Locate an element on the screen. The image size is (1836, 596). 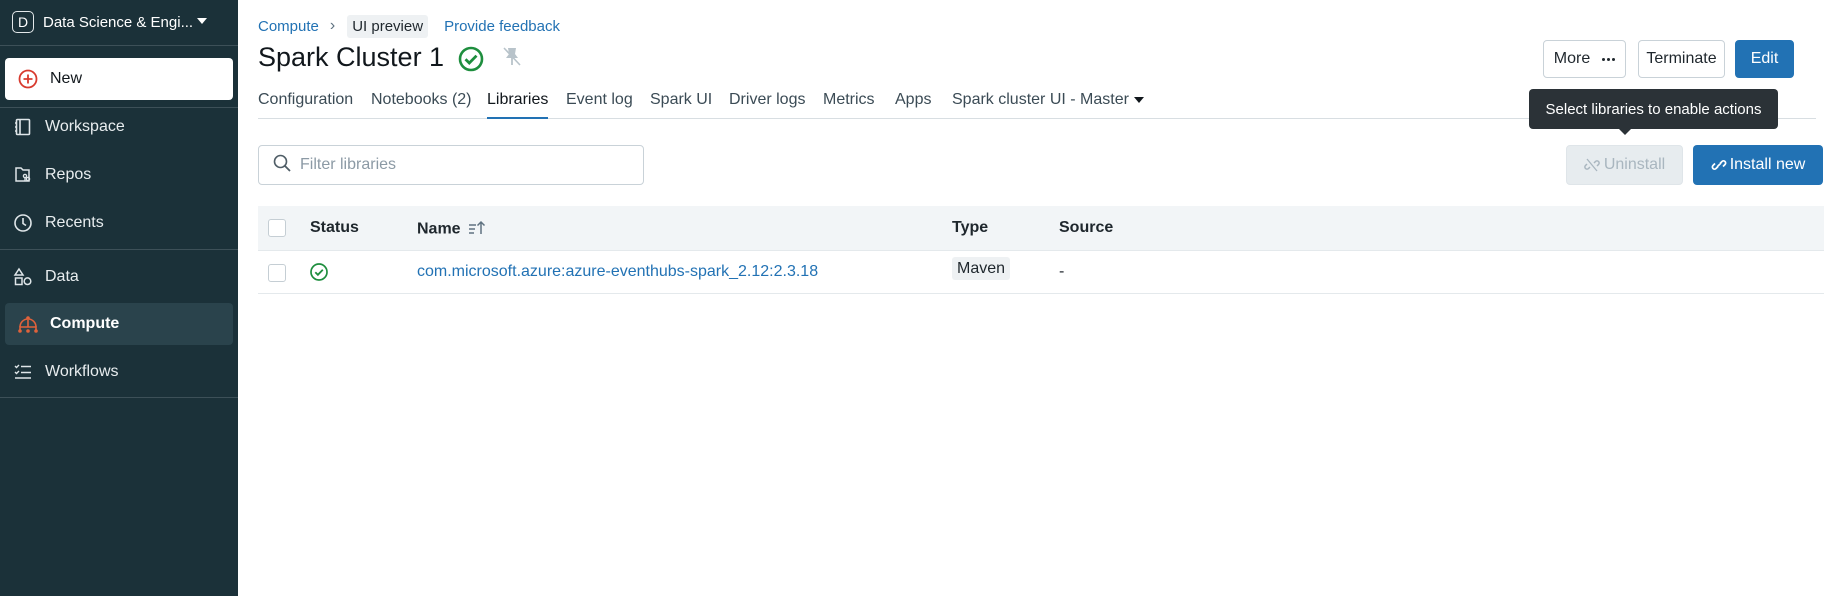
column-header-name: Name is located at coordinates (451, 229).